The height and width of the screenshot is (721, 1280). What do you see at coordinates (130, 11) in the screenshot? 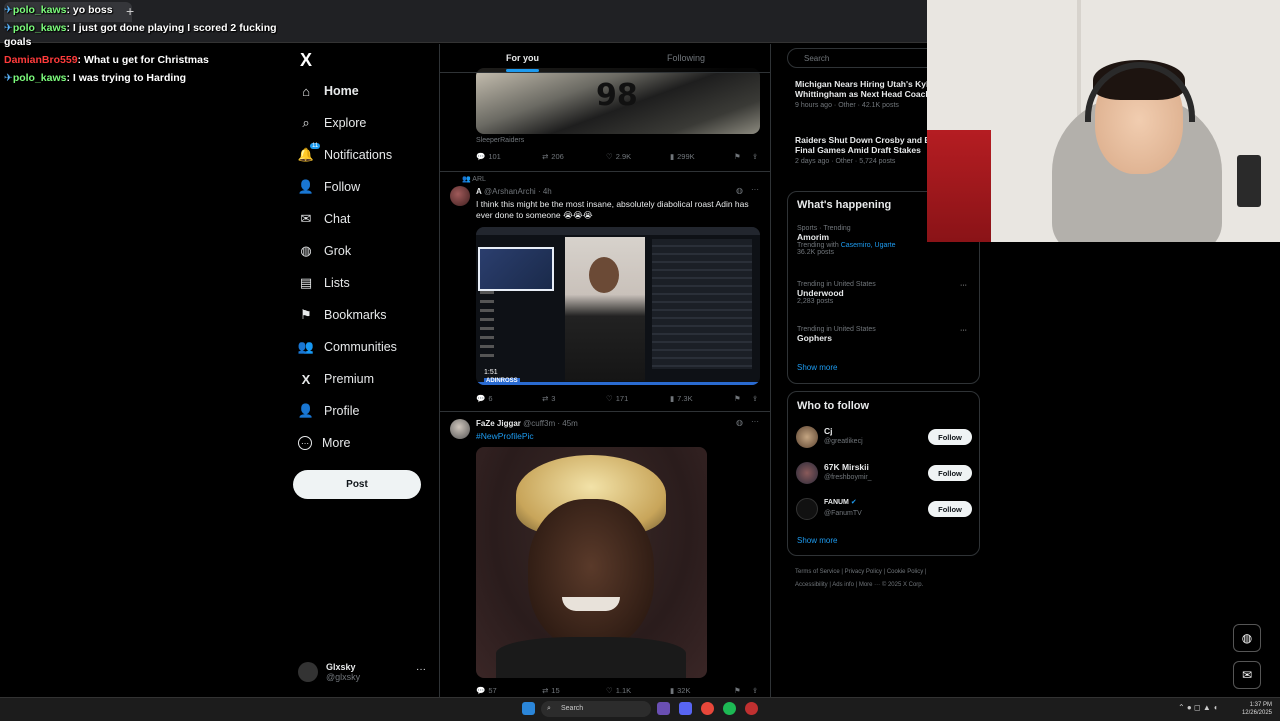
I see `new-tab-button: +` at bounding box center [130, 11].